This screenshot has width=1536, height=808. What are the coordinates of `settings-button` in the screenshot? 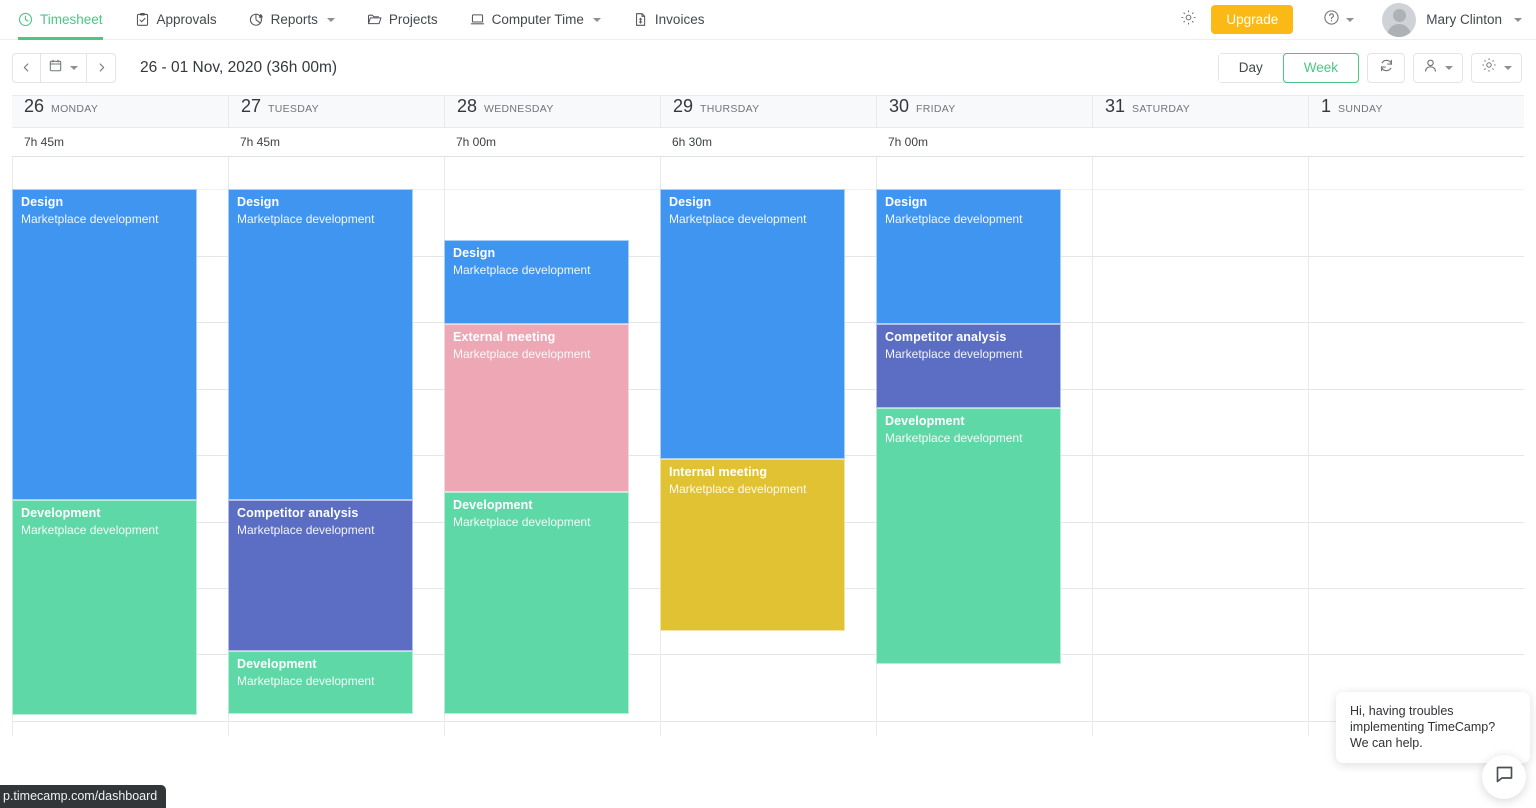 It's located at (1188, 20).